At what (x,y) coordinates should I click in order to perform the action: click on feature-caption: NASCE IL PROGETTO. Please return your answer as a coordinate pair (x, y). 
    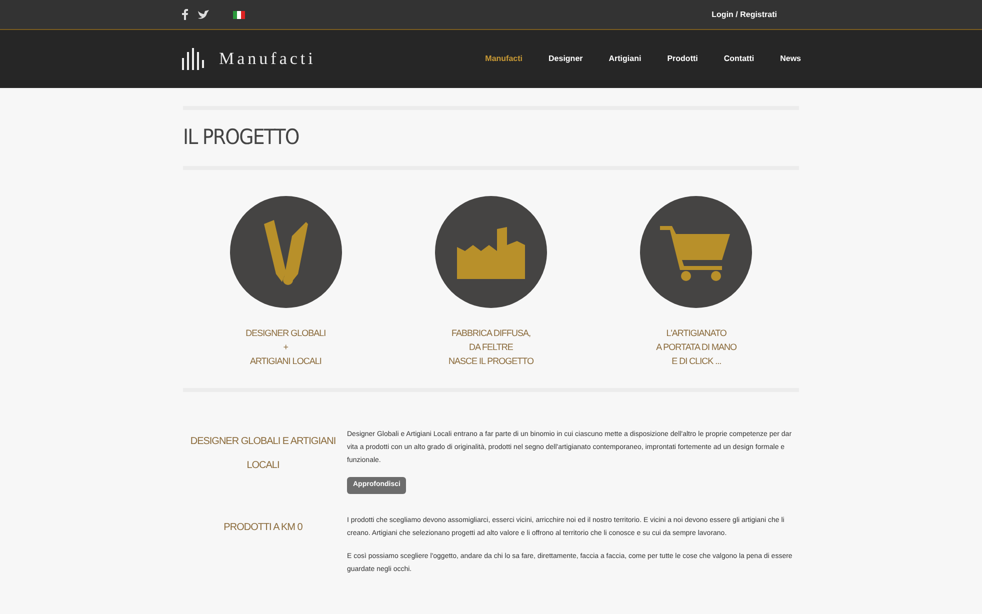
    Looking at the image, I should click on (491, 361).